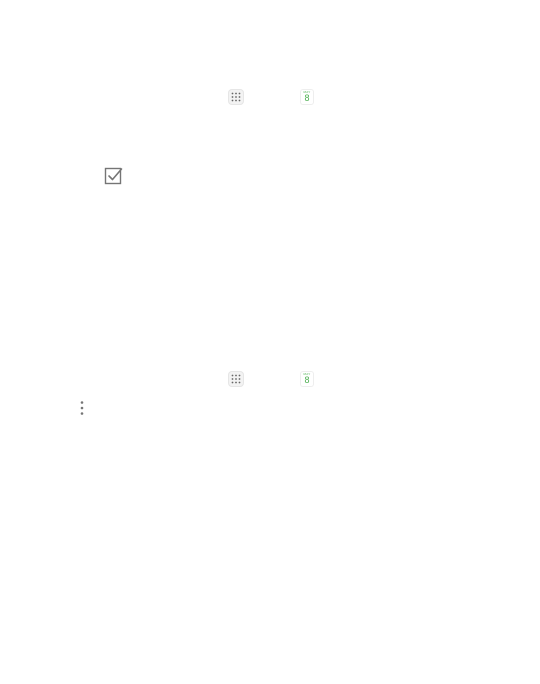  What do you see at coordinates (114, 176) in the screenshot?
I see `checkbox-icon` at bounding box center [114, 176].